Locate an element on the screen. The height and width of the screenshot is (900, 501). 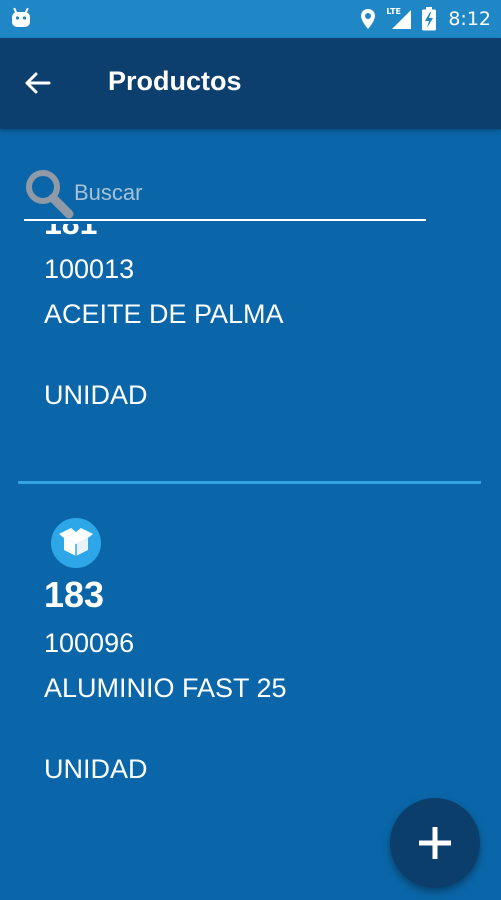
plus-icon is located at coordinates (435, 843).